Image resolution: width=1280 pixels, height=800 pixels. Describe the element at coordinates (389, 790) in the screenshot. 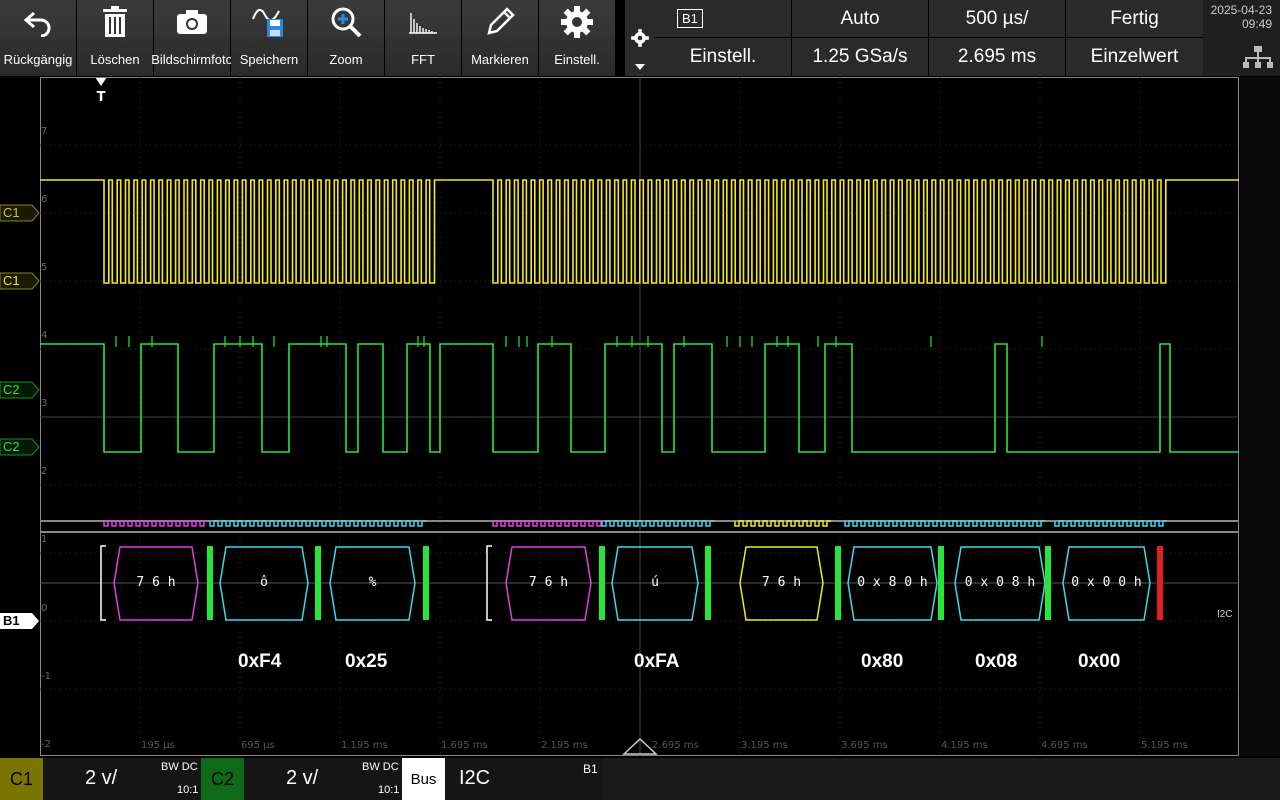

I see `c2-probe: 10:1` at that location.